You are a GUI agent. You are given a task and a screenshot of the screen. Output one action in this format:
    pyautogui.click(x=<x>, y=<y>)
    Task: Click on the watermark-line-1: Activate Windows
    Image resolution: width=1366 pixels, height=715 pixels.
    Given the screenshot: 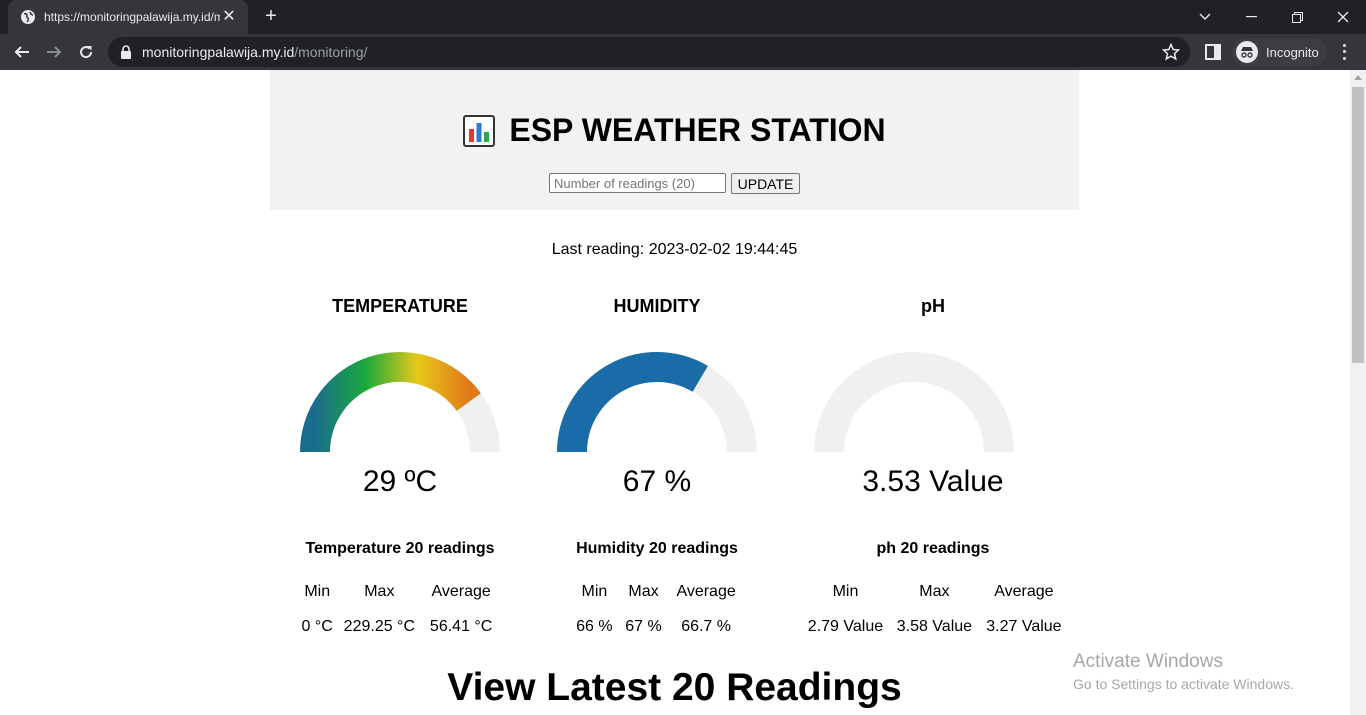 What is the action you would take?
    pyautogui.click(x=1148, y=661)
    